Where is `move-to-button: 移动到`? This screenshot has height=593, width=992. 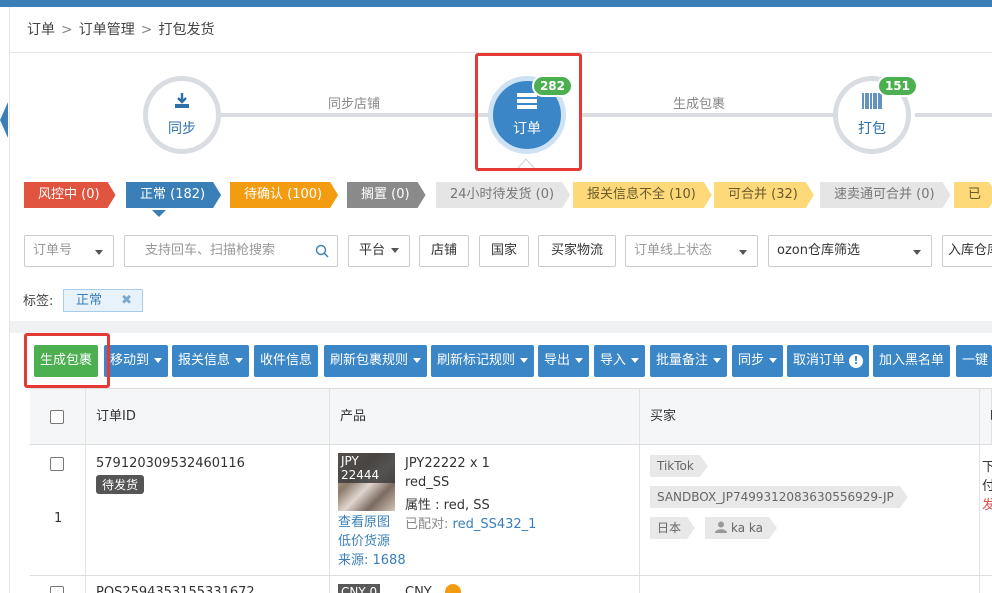
move-to-button: 移动到 is located at coordinates (136, 361).